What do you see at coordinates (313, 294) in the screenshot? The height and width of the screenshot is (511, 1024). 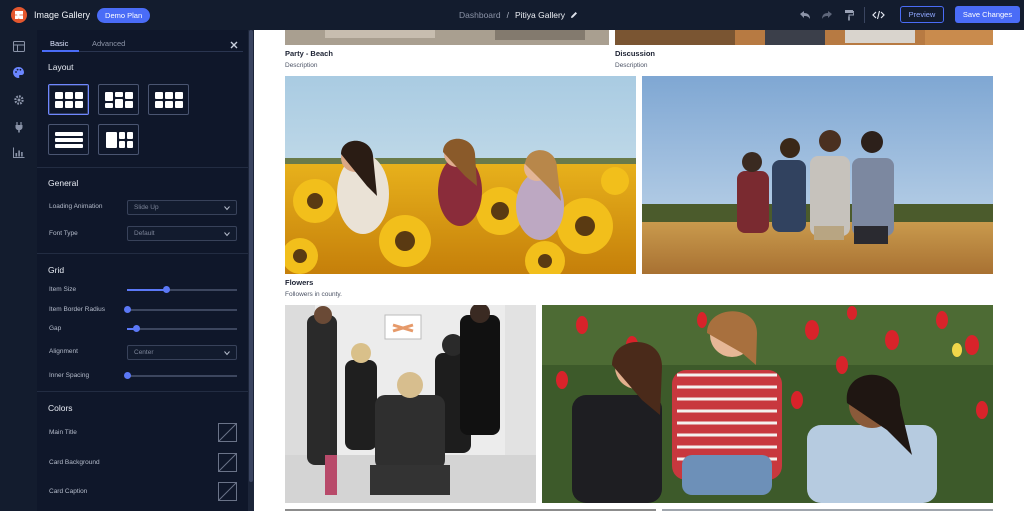 I see `card-description: Followers in county.` at bounding box center [313, 294].